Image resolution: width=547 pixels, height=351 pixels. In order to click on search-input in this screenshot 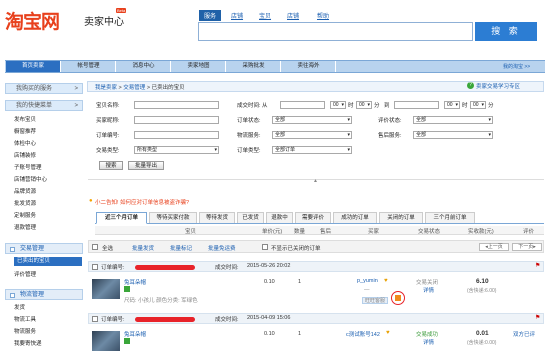, I will do `click(335, 31)`.